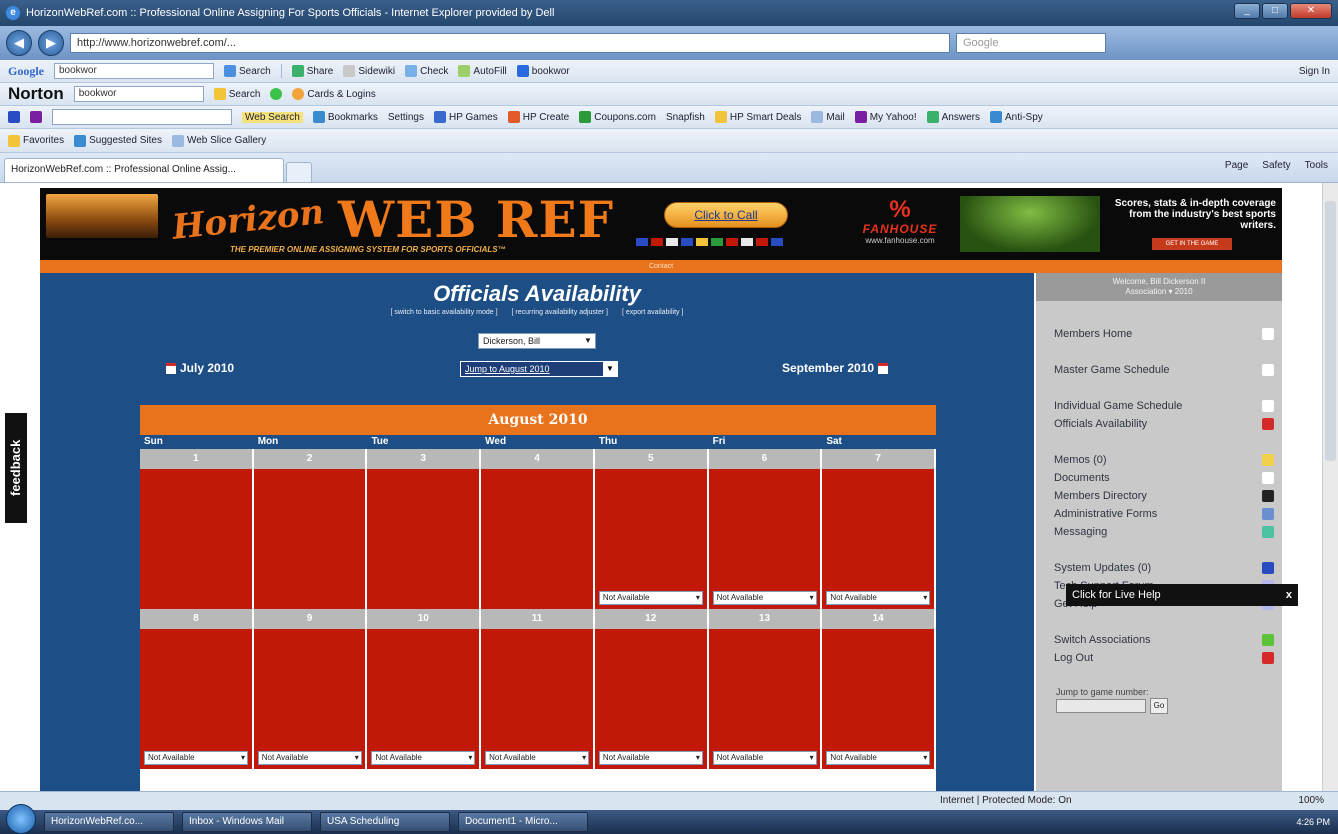 This screenshot has height=834, width=1338. Describe the element at coordinates (218, 140) in the screenshot. I see `web-slice-gallery-button: Web Slice Gallery` at that location.